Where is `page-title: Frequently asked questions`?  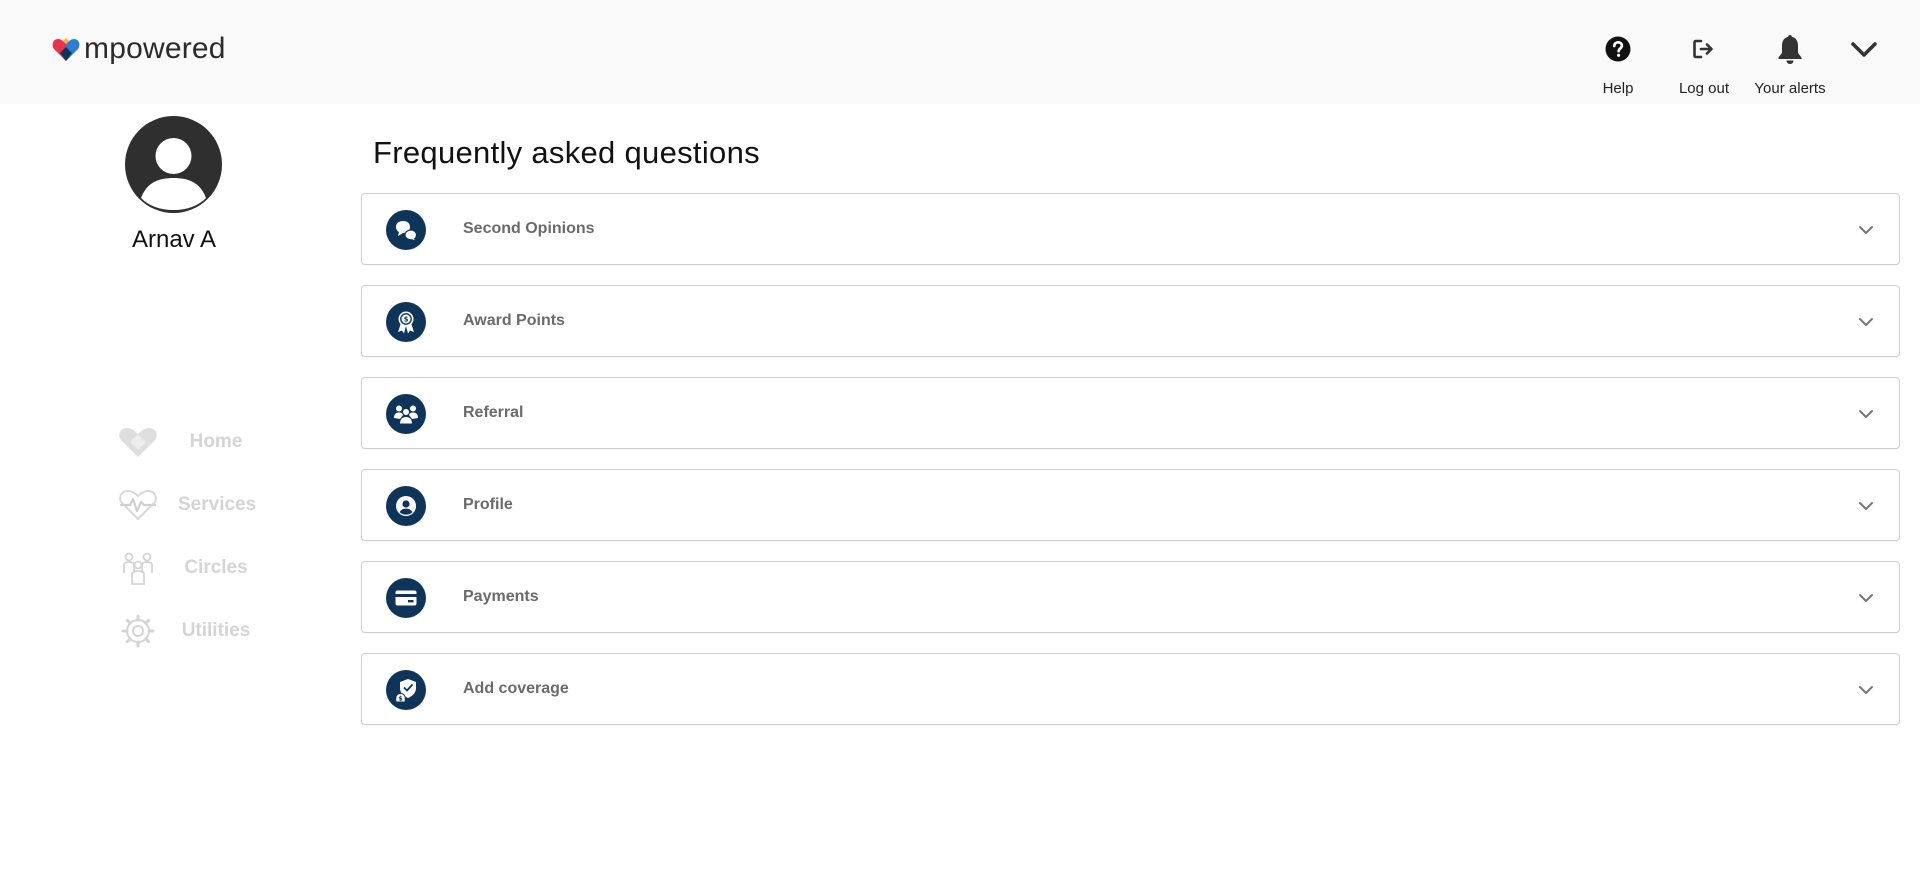
page-title: Frequently asked questions is located at coordinates (566, 152).